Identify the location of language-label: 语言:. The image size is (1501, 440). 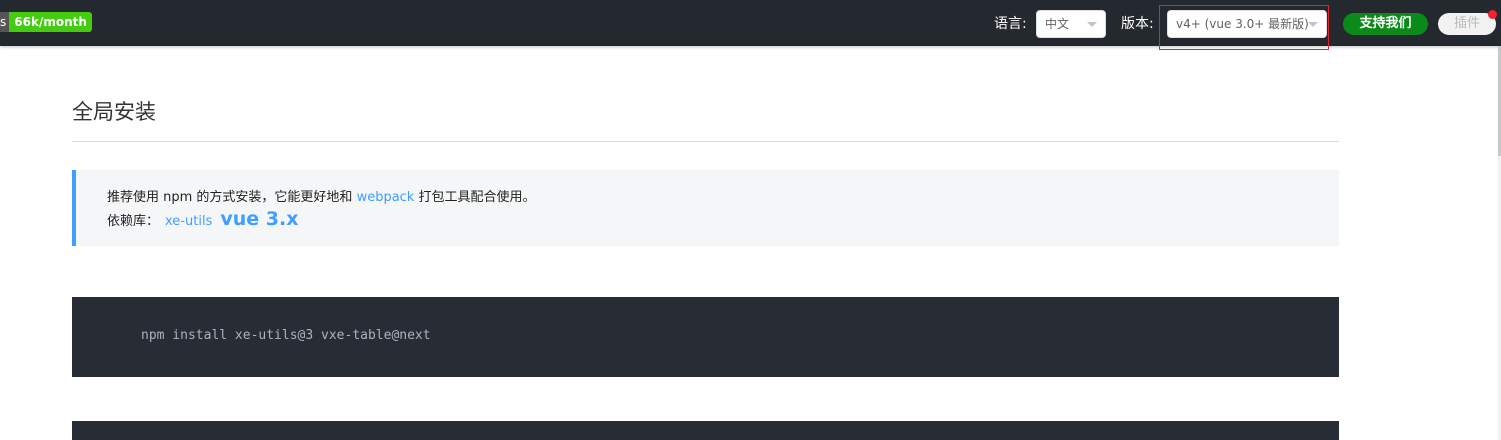
(1010, 24).